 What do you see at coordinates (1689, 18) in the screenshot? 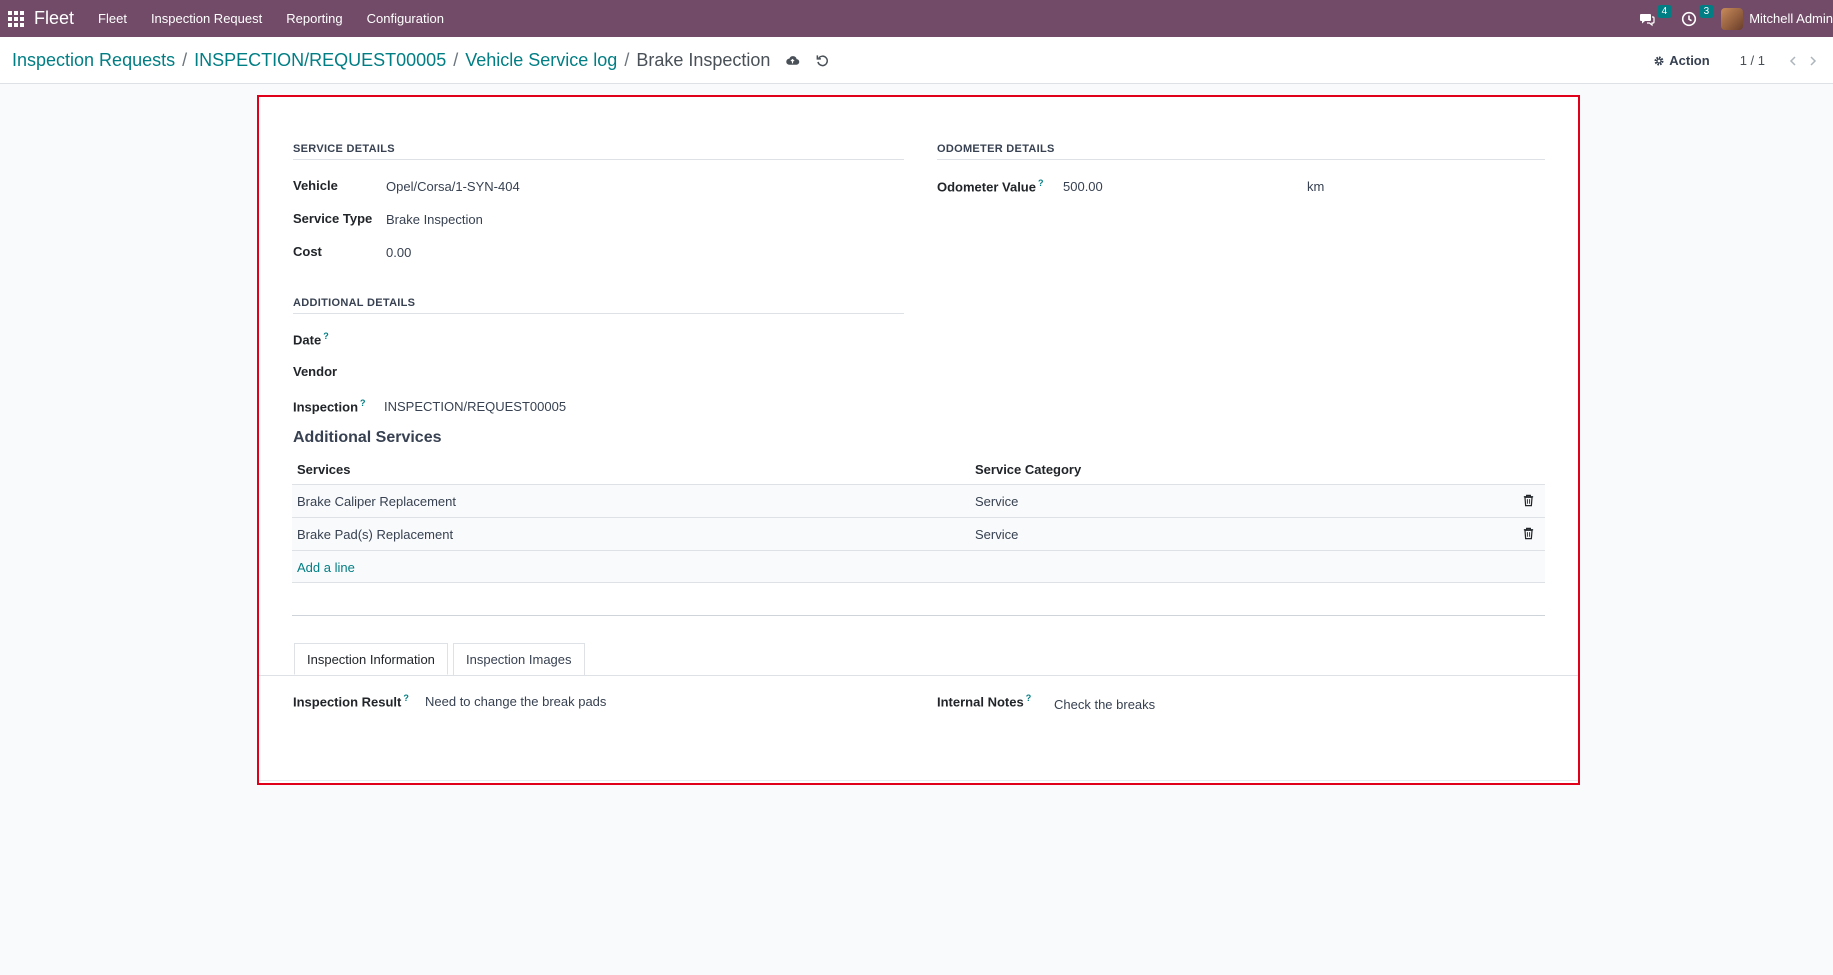
I see `clock-icon` at bounding box center [1689, 18].